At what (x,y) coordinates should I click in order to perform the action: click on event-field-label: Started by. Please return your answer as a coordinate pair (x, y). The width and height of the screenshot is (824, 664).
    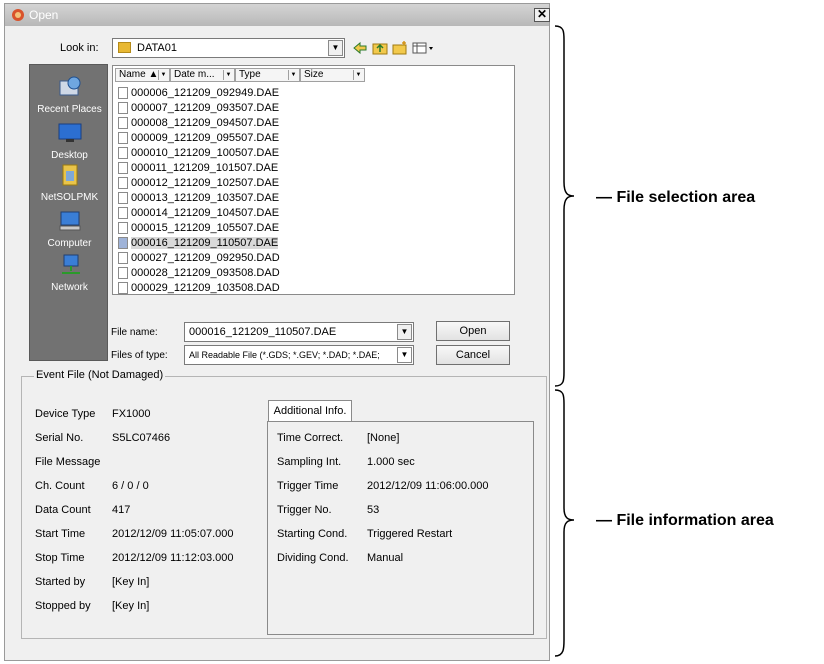
    Looking at the image, I should click on (60, 582).